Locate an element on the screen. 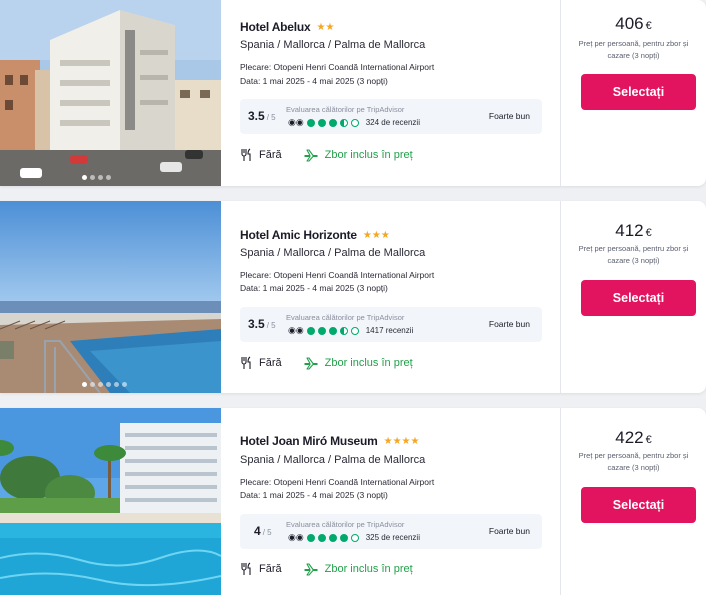  price: 422 € is located at coordinates (633, 438).